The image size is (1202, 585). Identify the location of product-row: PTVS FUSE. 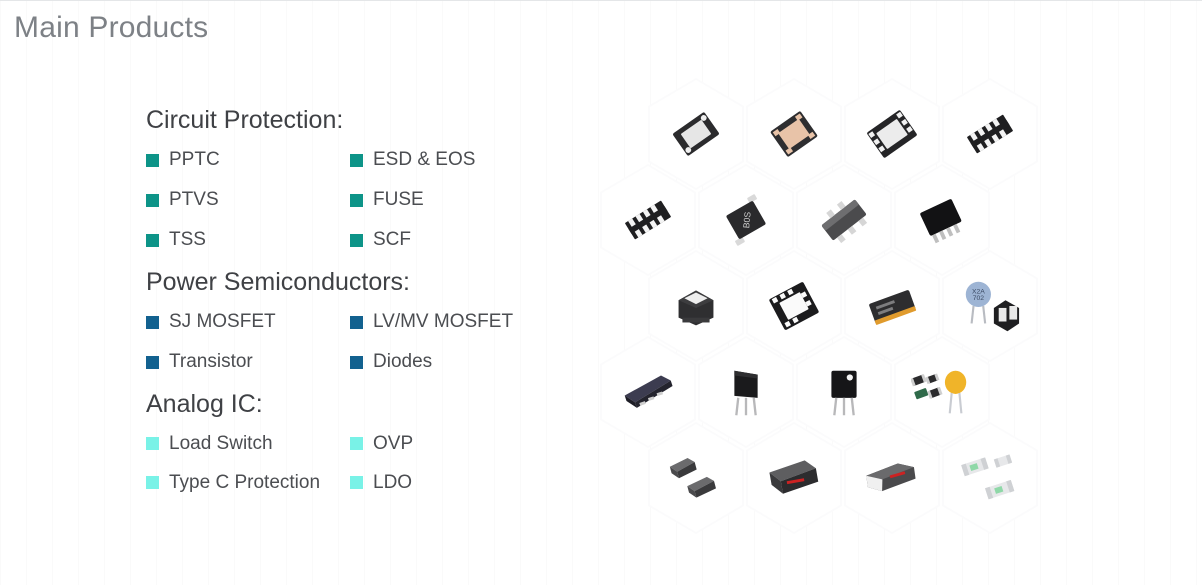
(366, 200).